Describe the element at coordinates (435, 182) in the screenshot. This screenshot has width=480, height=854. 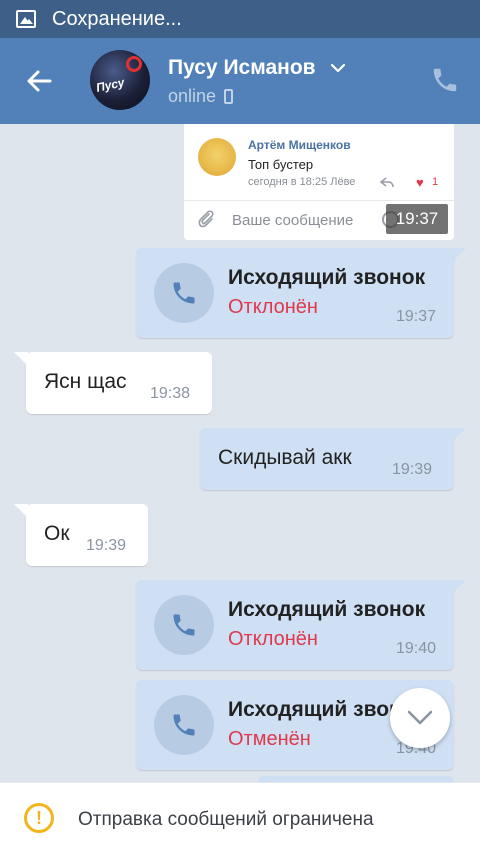
I see `likes-count: 1` at that location.